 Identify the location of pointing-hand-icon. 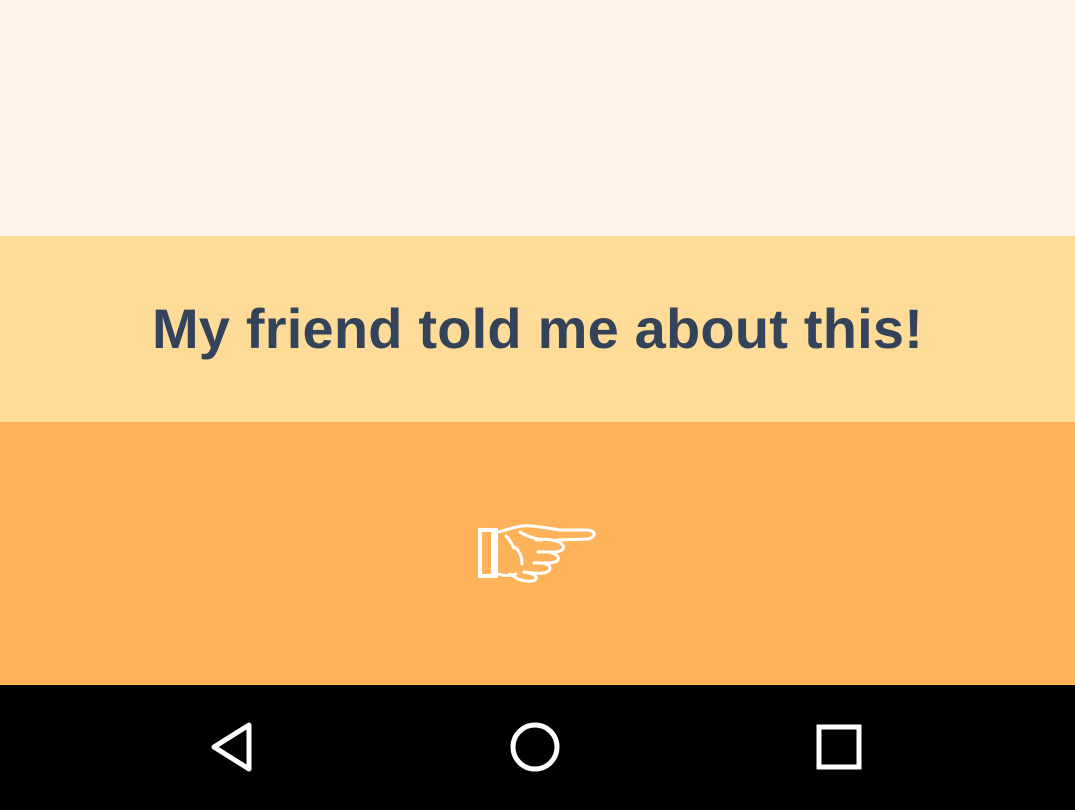
(536, 553).